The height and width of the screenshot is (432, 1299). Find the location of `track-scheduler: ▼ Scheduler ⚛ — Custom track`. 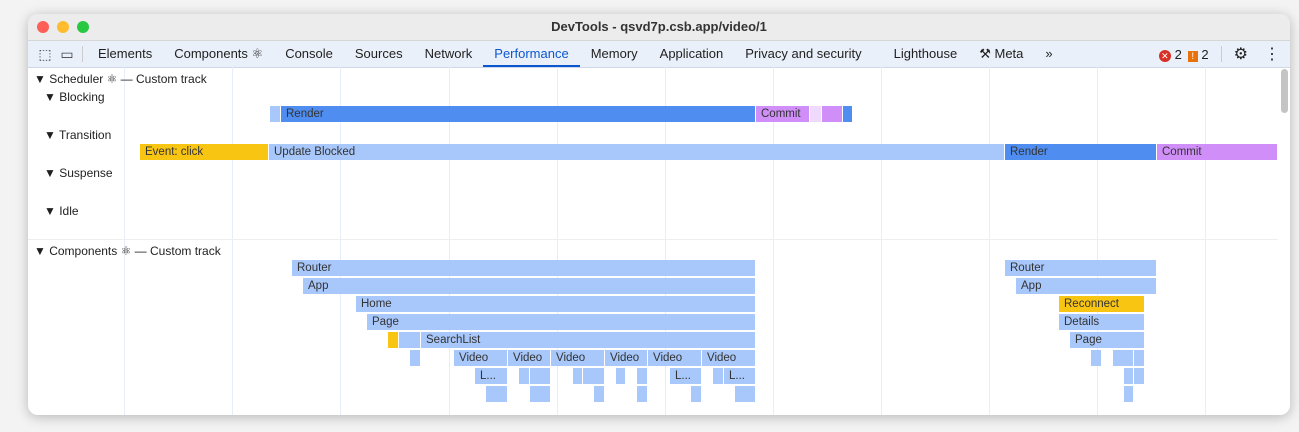

track-scheduler: ▼ Scheduler ⚛ — Custom track is located at coordinates (120, 79).